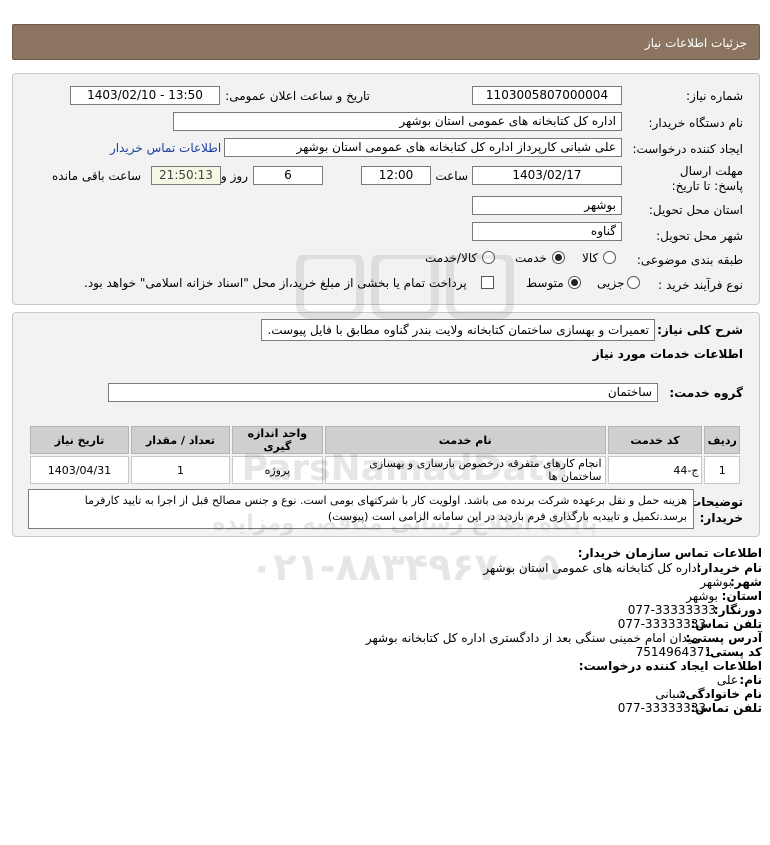 Image resolution: width=770 pixels, height=845 pixels. What do you see at coordinates (746, 582) in the screenshot?
I see `contact-city-label: شهر:` at bounding box center [746, 582].